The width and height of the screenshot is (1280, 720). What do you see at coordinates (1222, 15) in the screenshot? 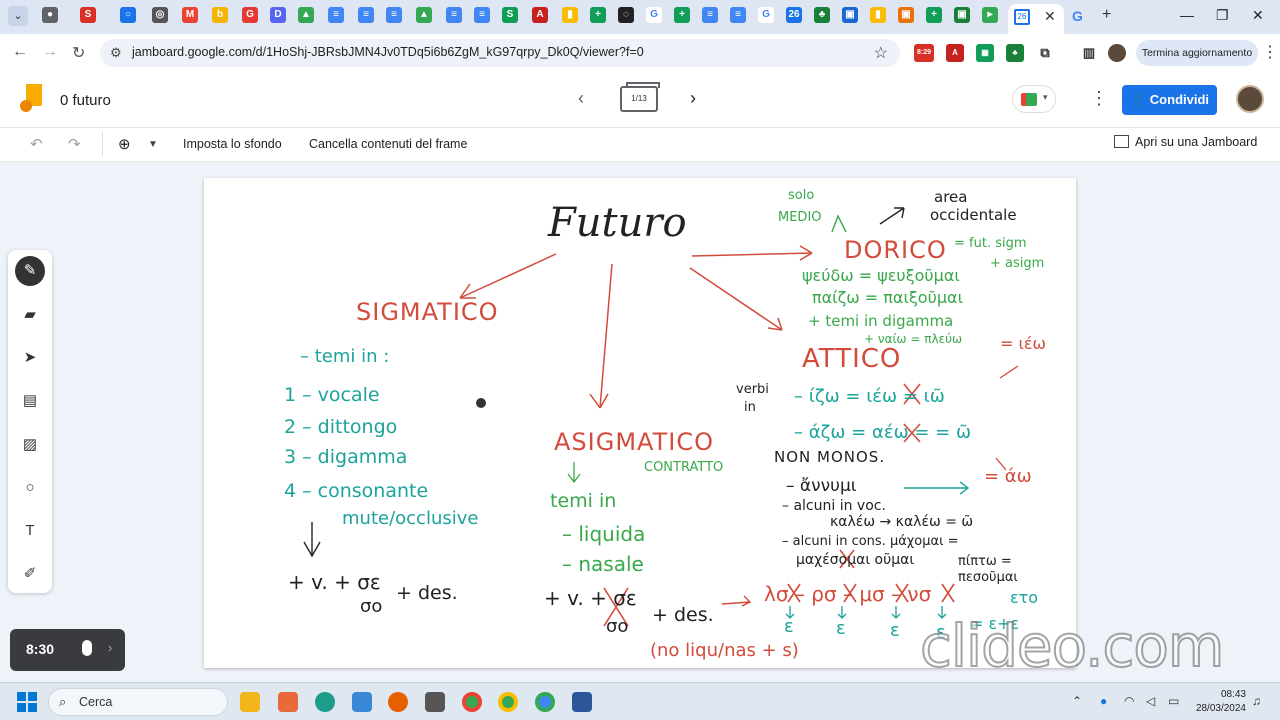
I see `maximize-button: ❐` at bounding box center [1222, 15].